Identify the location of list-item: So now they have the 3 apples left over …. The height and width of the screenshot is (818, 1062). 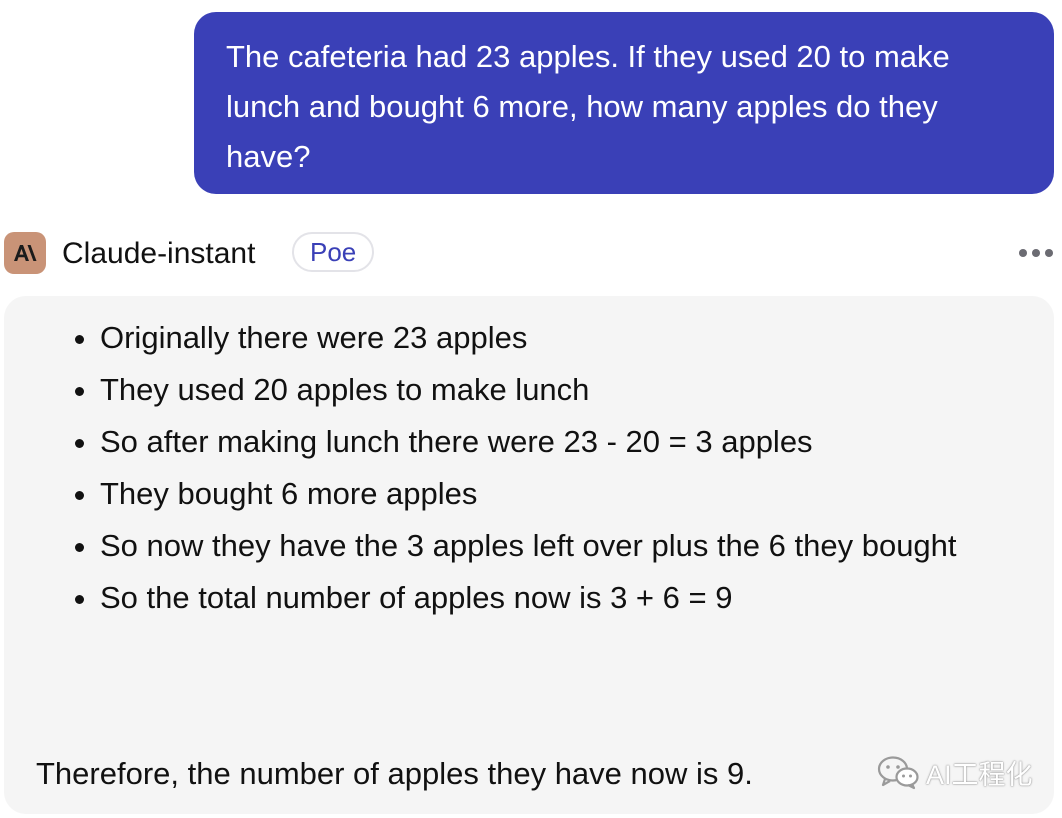
(570, 546).